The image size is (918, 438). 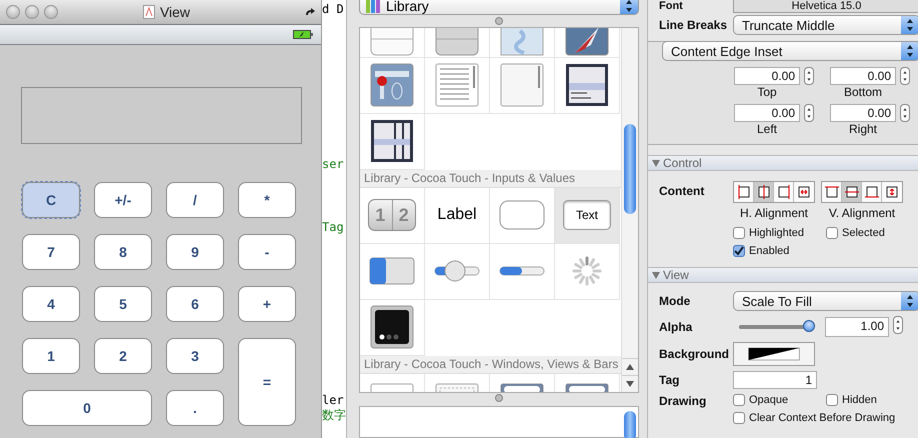 I want to click on checkbox: Opaque, so click(x=779, y=400).